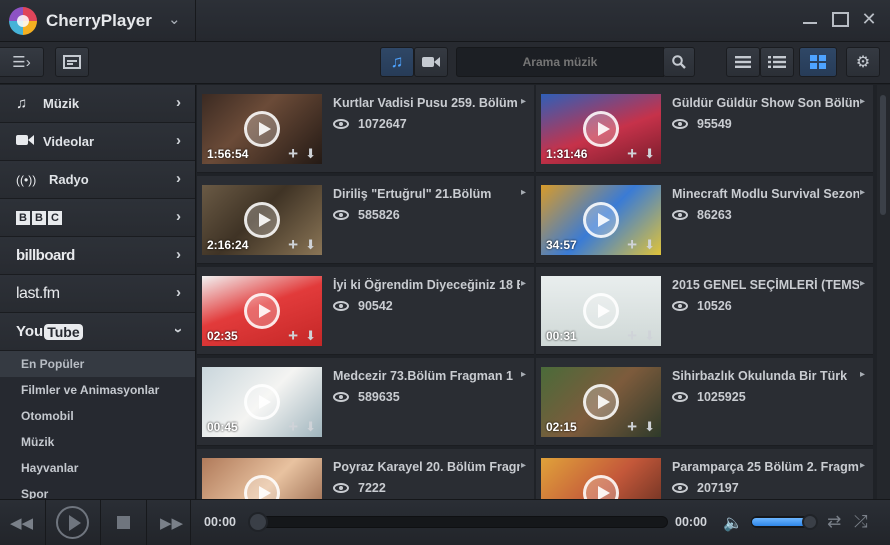  Describe the element at coordinates (765, 194) in the screenshot. I see `video-title: Minecraft Modlu Survival Sezon` at that location.